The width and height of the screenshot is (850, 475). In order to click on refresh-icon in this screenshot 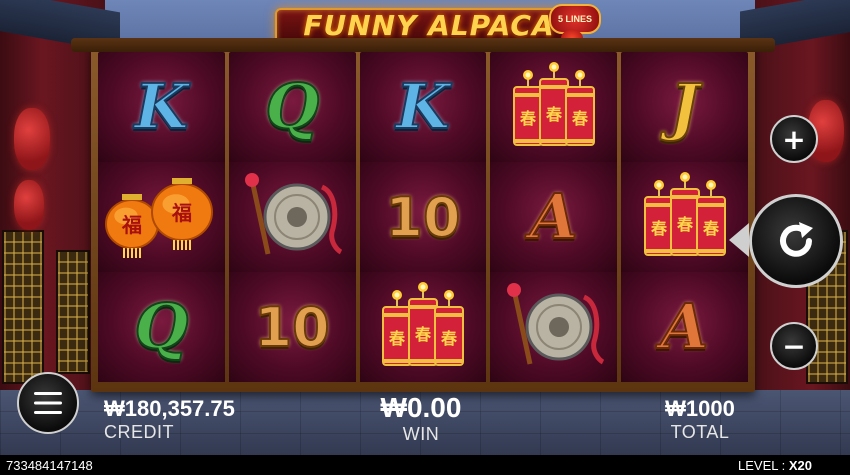, I will do `click(796, 239)`.